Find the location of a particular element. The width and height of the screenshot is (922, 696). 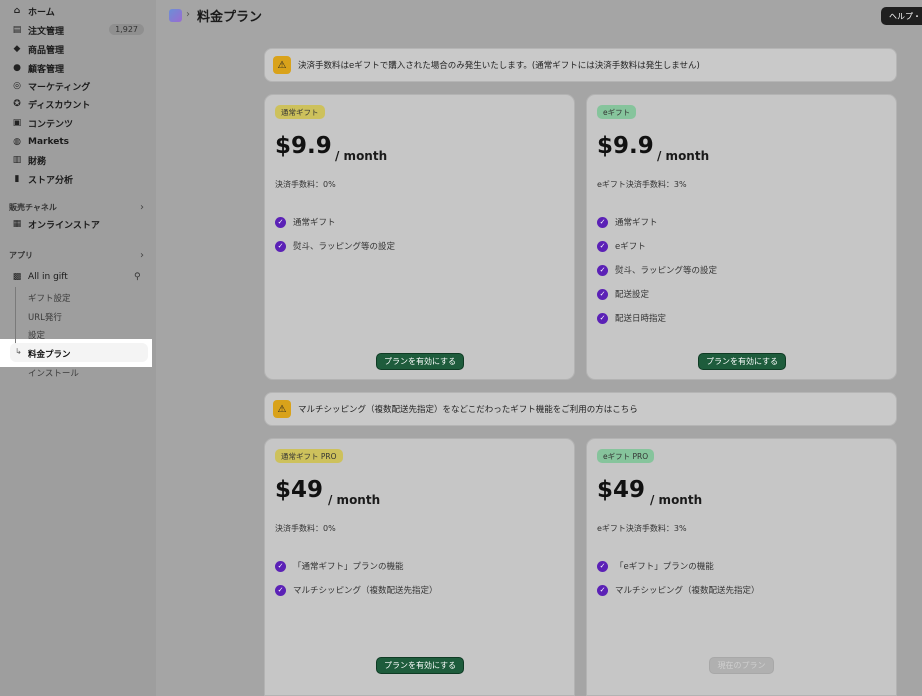

sidebar-item-customers: ● 顧客管理 is located at coordinates (75, 68).